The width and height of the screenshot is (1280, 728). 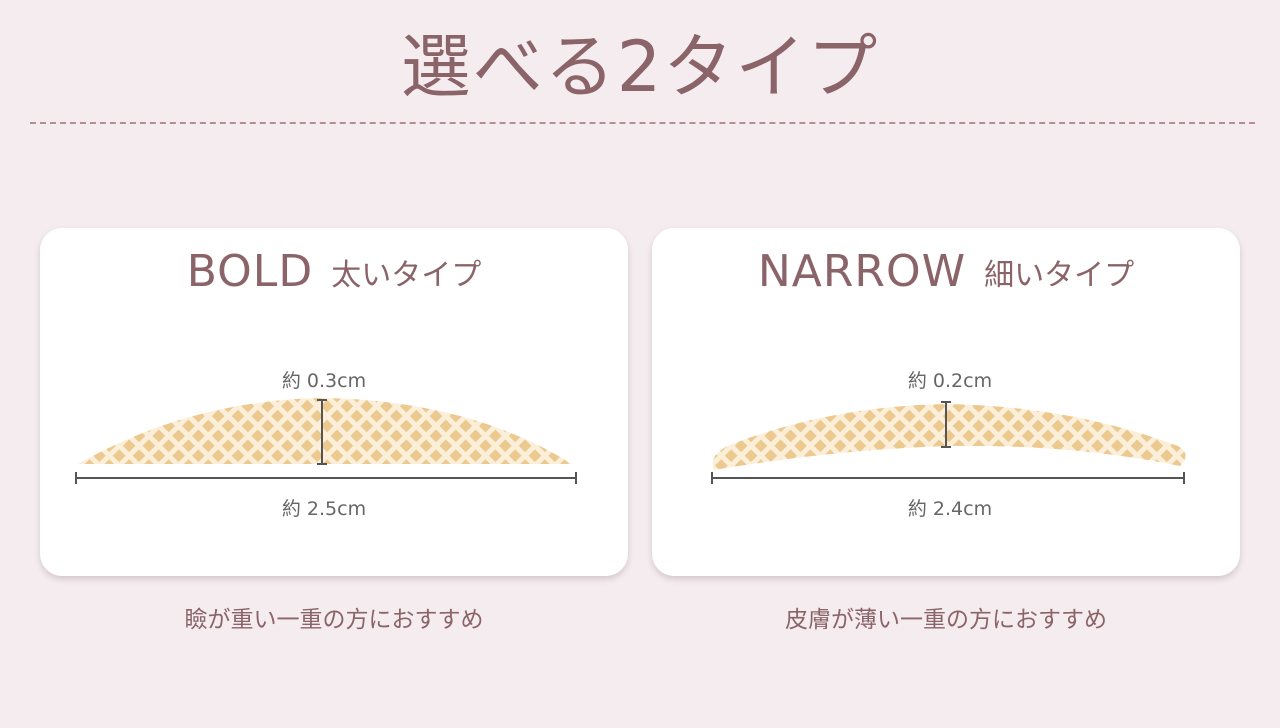 I want to click on bold-patch-diagram, so click(x=326, y=441).